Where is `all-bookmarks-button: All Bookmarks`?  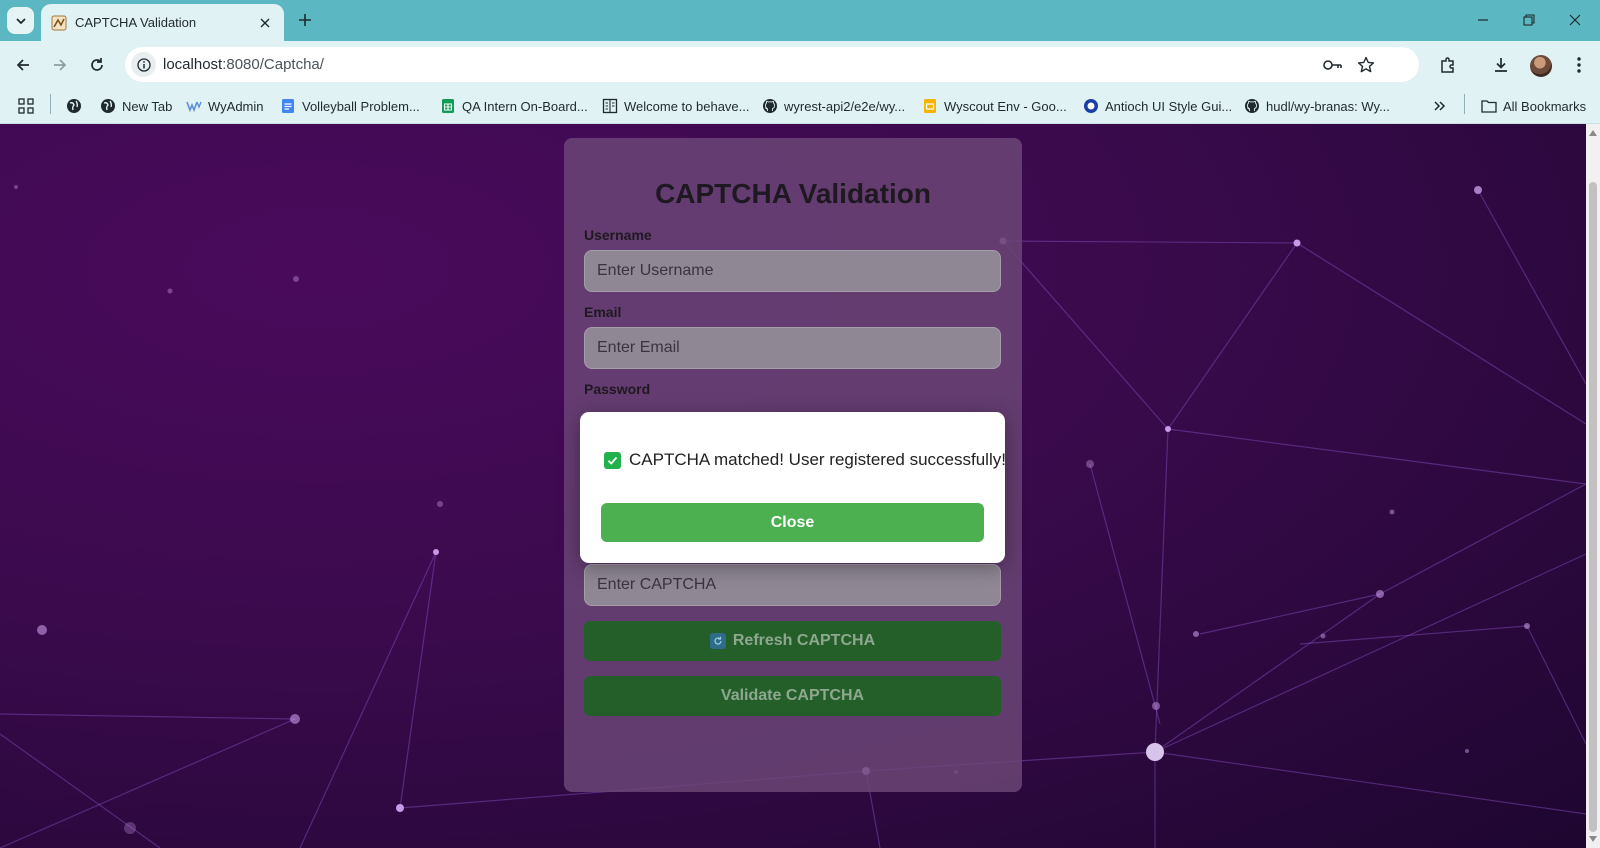 all-bookmarks-button: All Bookmarks is located at coordinates (1533, 106).